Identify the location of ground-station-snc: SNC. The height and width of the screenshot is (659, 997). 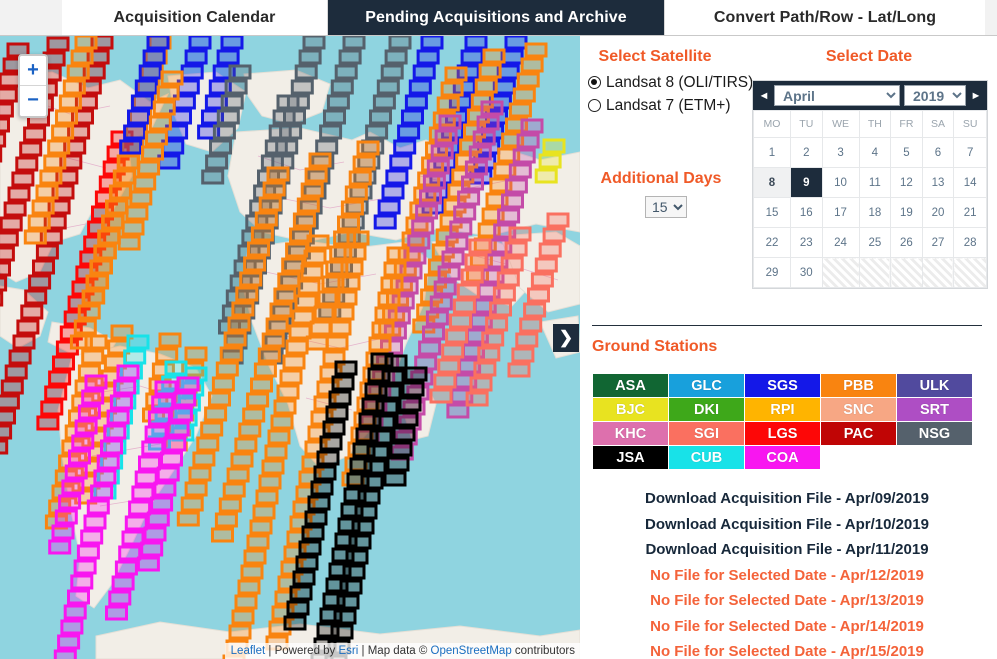
(858, 409).